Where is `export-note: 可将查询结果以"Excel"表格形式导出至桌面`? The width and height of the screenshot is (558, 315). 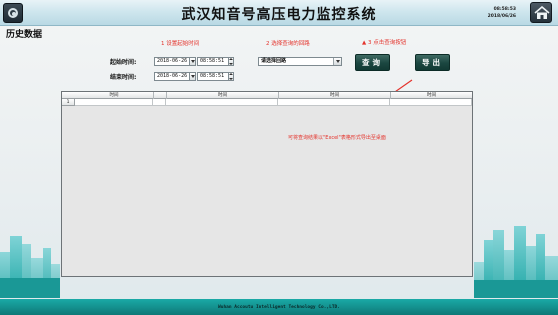 export-note: 可将查询结果以"Excel"表格形式导出至桌面 is located at coordinates (337, 138).